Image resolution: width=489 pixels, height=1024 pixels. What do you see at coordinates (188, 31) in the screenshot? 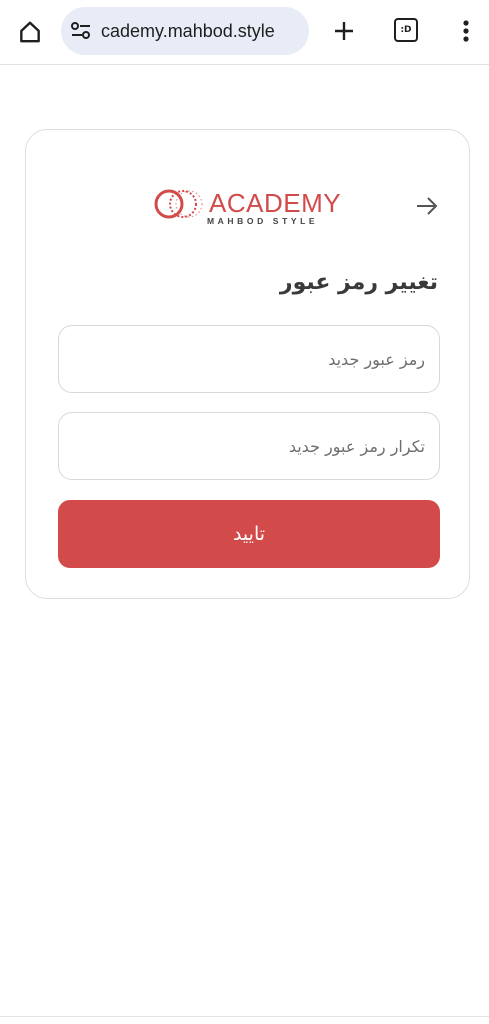
I see `url-text: cademy.mahbod.style` at bounding box center [188, 31].